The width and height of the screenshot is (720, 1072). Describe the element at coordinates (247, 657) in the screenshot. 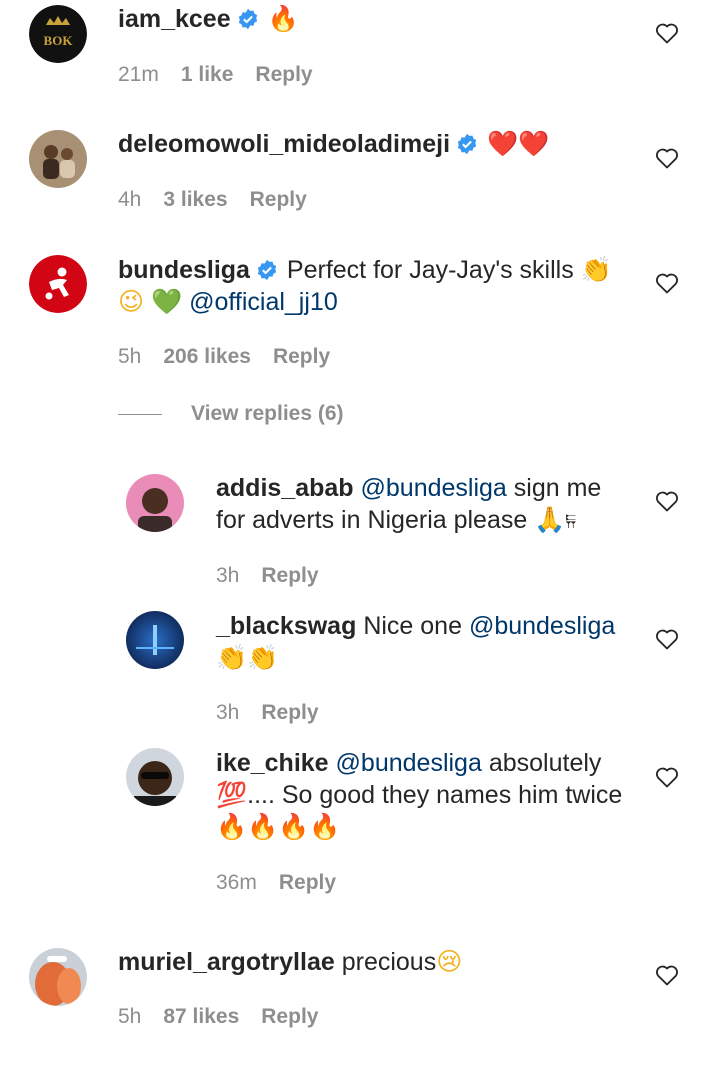

I see `clapping-hands-emoji: 👏👏` at that location.